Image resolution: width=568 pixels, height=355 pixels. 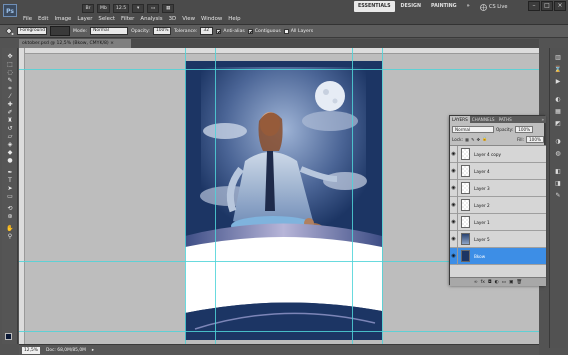 I want to click on pattern-picker, so click(x=60, y=31).